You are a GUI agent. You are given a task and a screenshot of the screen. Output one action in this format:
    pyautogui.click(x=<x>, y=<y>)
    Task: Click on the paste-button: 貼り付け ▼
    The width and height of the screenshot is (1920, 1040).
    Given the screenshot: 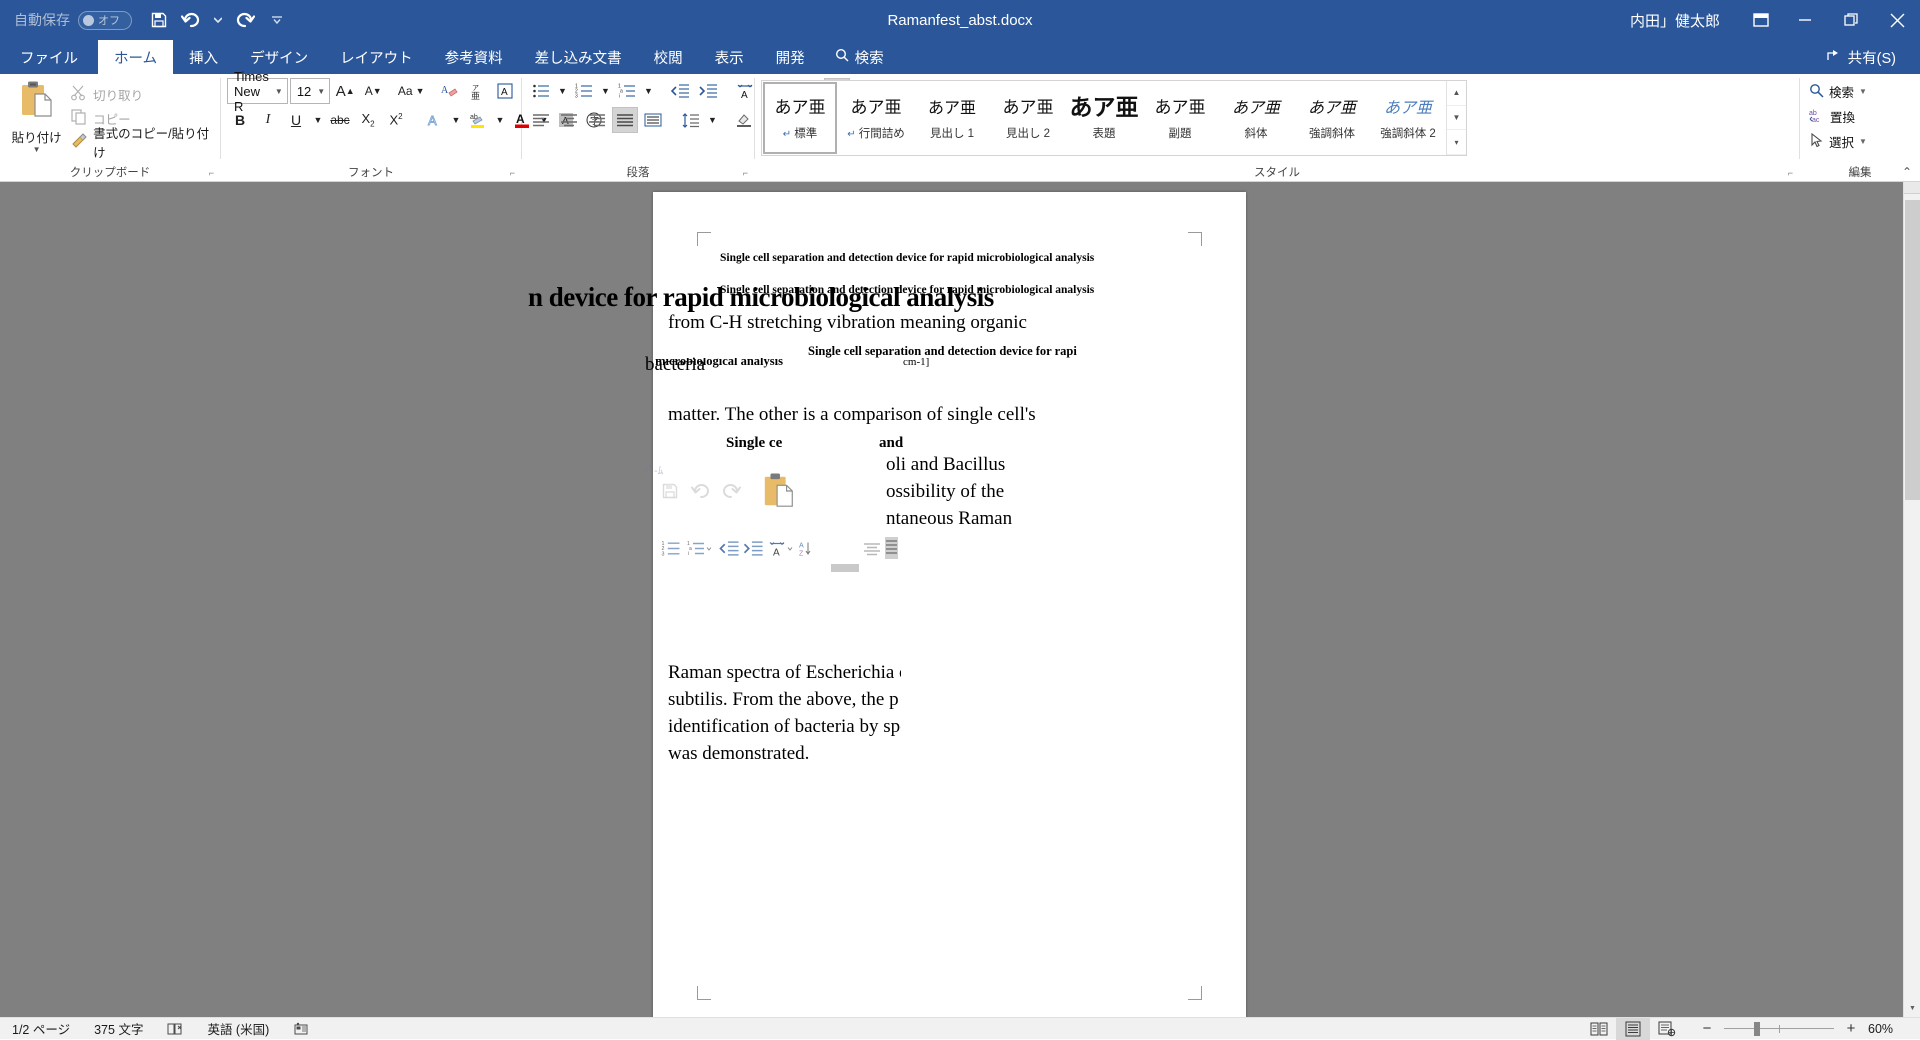 What is the action you would take?
    pyautogui.click(x=36, y=116)
    